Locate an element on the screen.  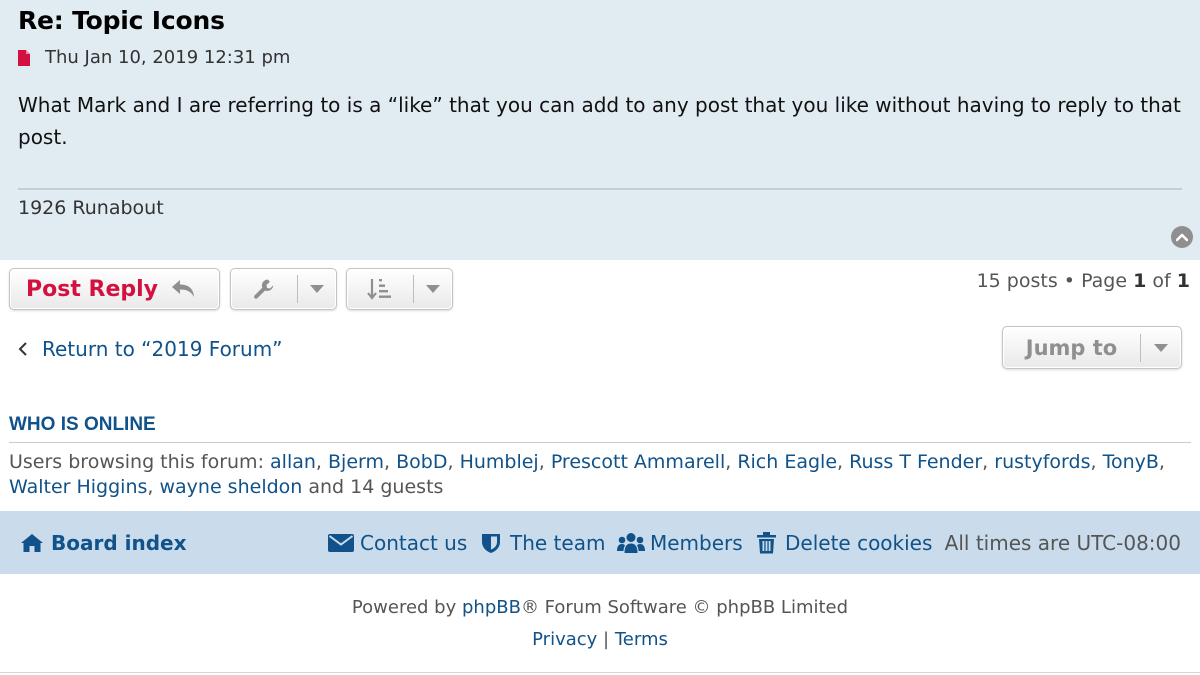
the-team-link: The team is located at coordinates (543, 542).